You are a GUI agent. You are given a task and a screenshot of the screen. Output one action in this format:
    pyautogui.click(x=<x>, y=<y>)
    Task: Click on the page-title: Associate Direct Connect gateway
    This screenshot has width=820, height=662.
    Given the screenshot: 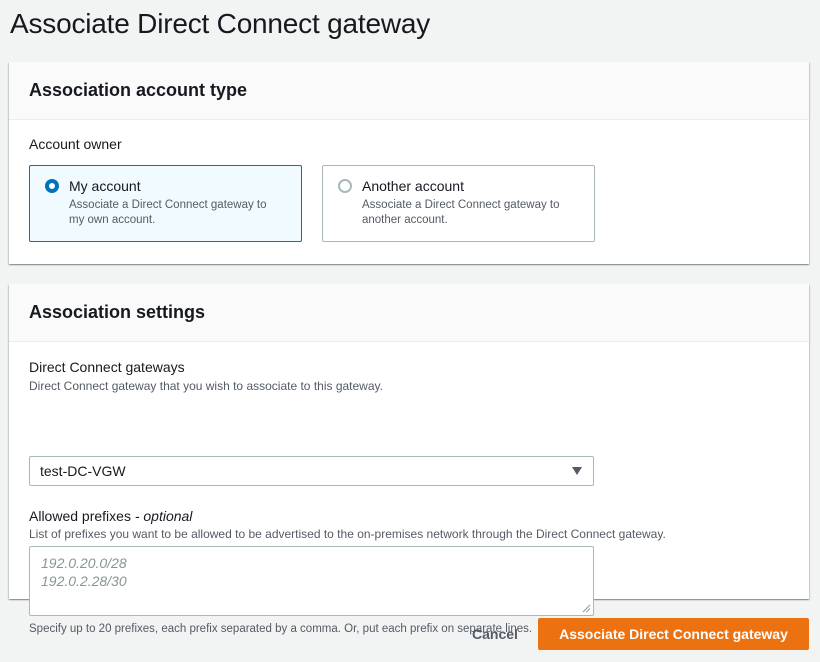 What is the action you would take?
    pyautogui.click(x=220, y=23)
    